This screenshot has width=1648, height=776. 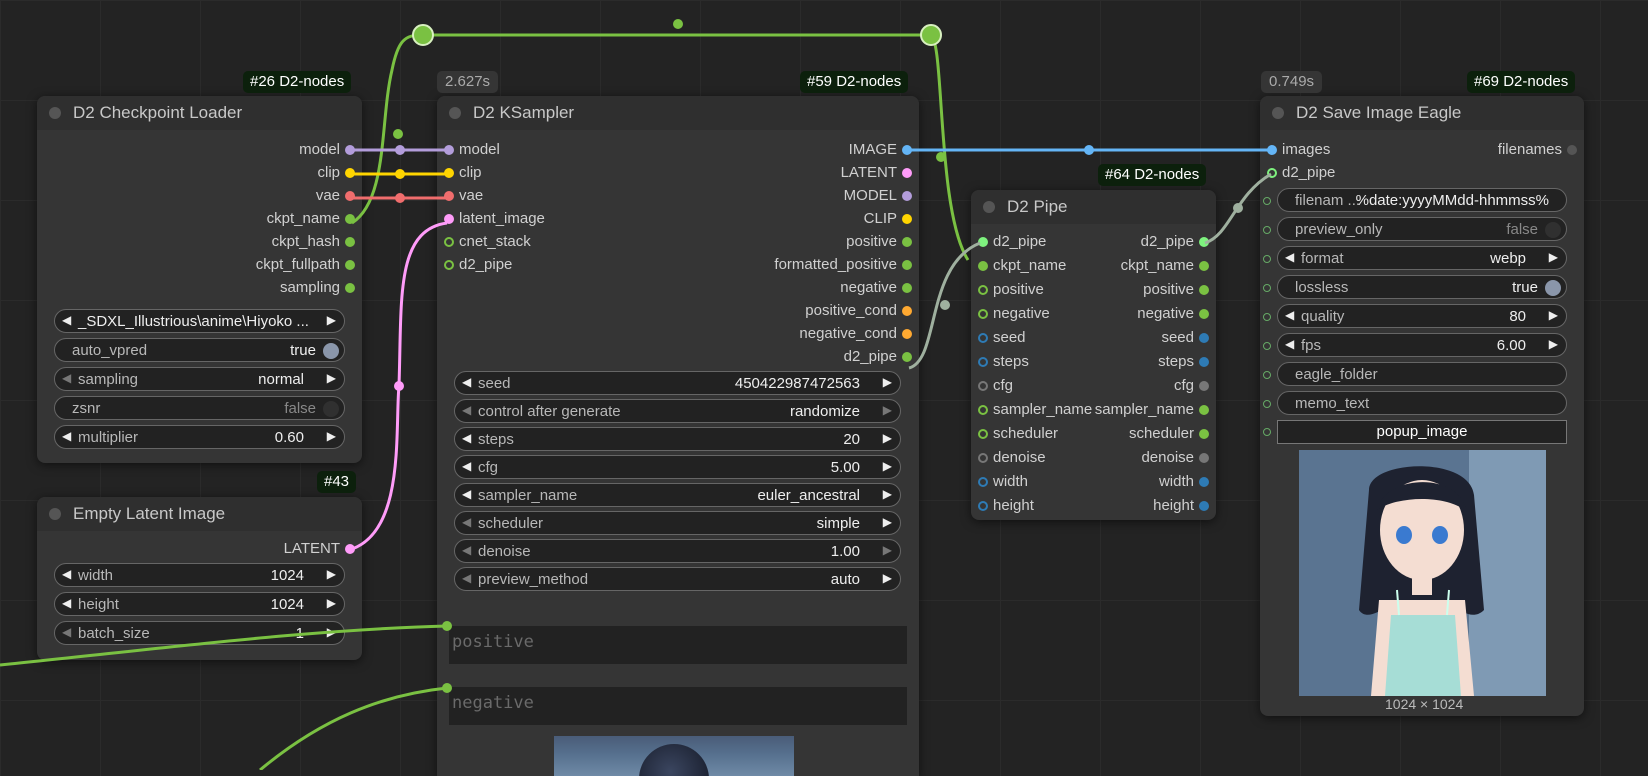 I want to click on memo-text-input: memo_text, so click(x=1415, y=403).